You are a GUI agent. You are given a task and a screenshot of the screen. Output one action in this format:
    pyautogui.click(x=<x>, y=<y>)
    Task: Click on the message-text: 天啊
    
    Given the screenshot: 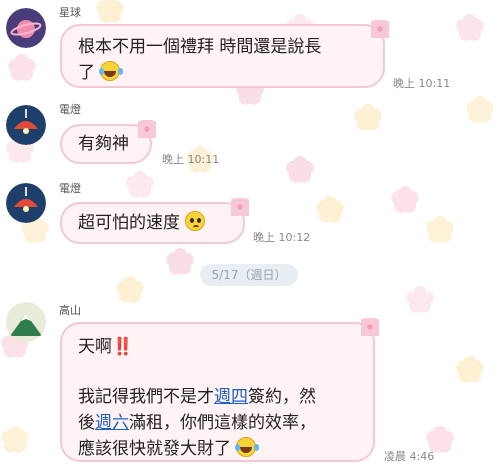 What is the action you would take?
    pyautogui.click(x=95, y=347)
    